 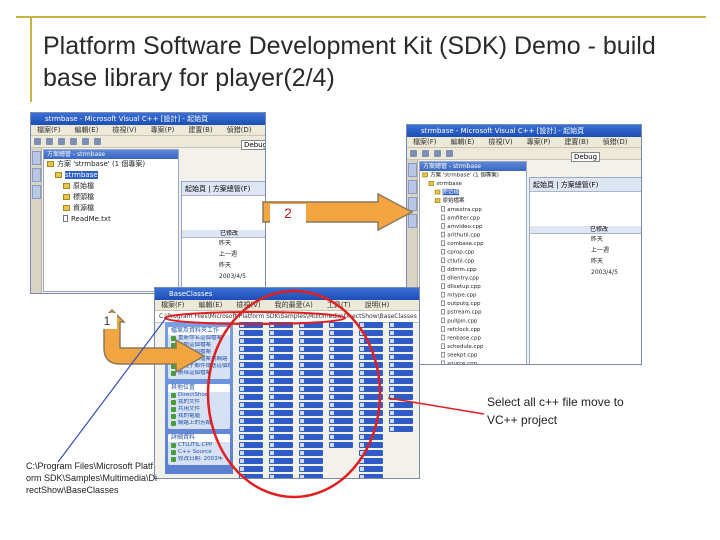 I want to click on tree-file-item: cprop.cpp, so click(x=473, y=252).